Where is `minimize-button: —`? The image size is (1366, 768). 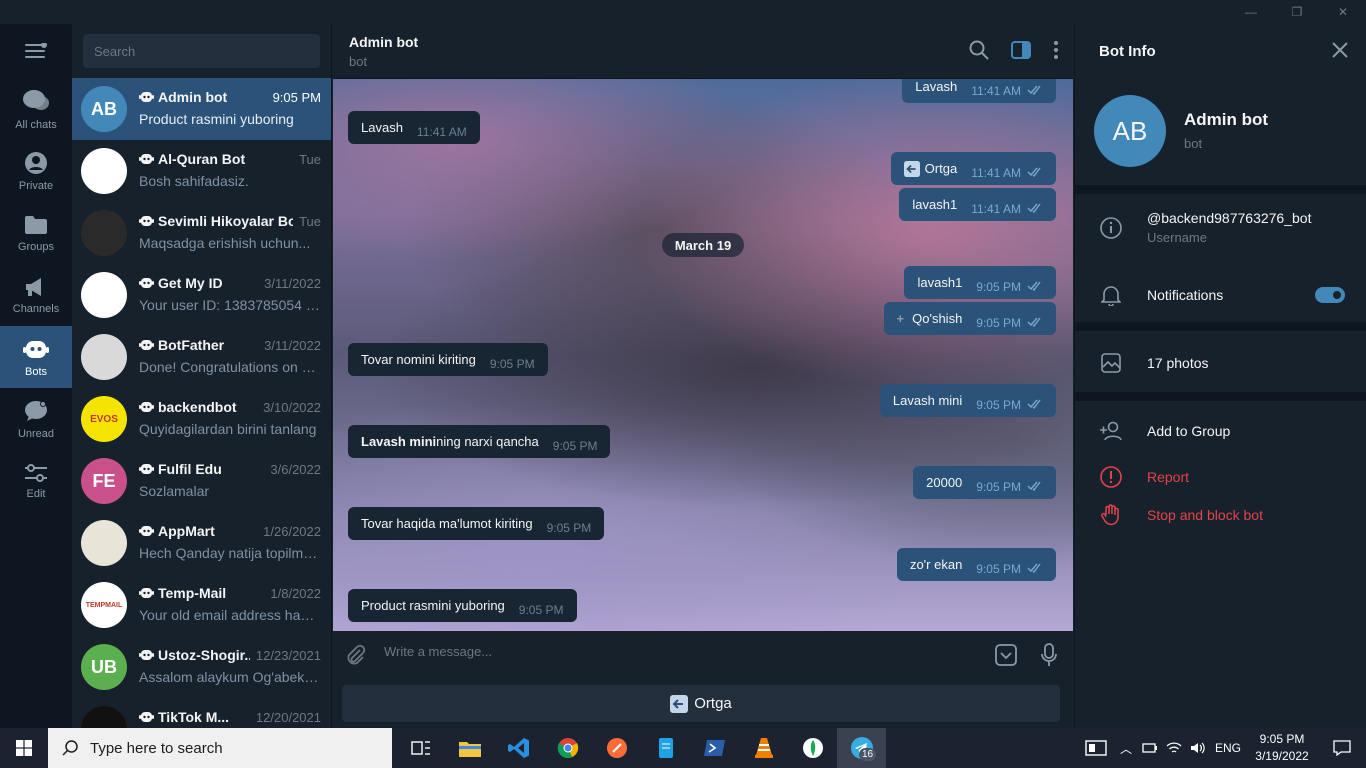 minimize-button: — is located at coordinates (1251, 12).